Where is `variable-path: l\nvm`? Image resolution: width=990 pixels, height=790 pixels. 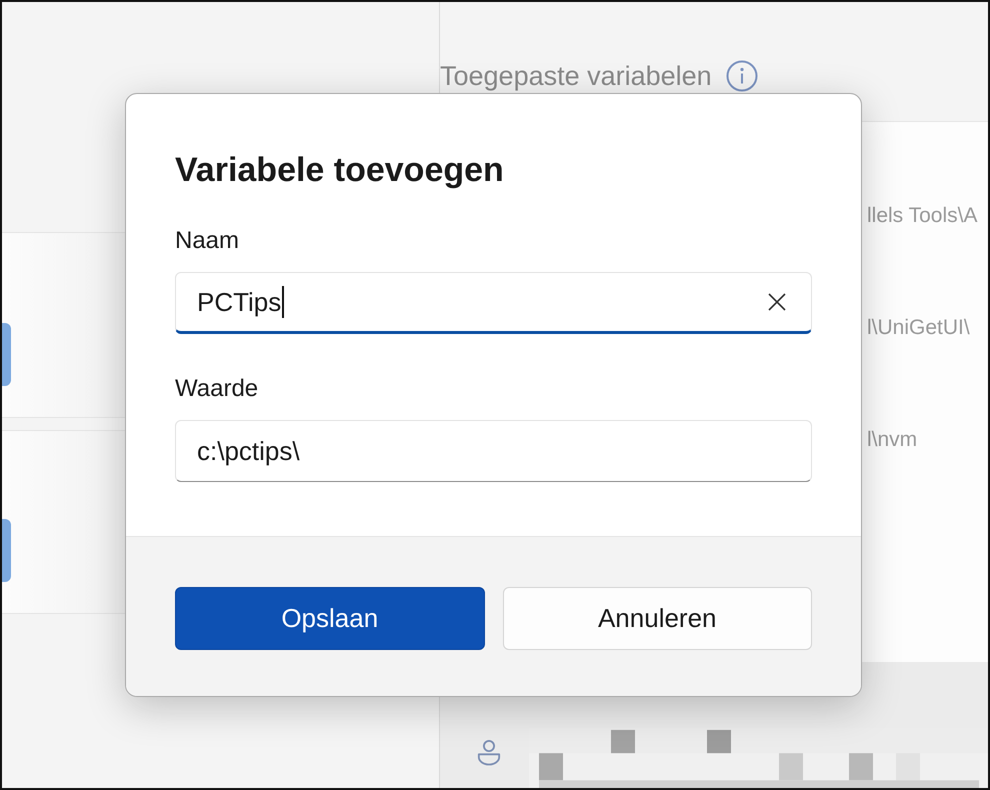
variable-path: l\nvm is located at coordinates (892, 440).